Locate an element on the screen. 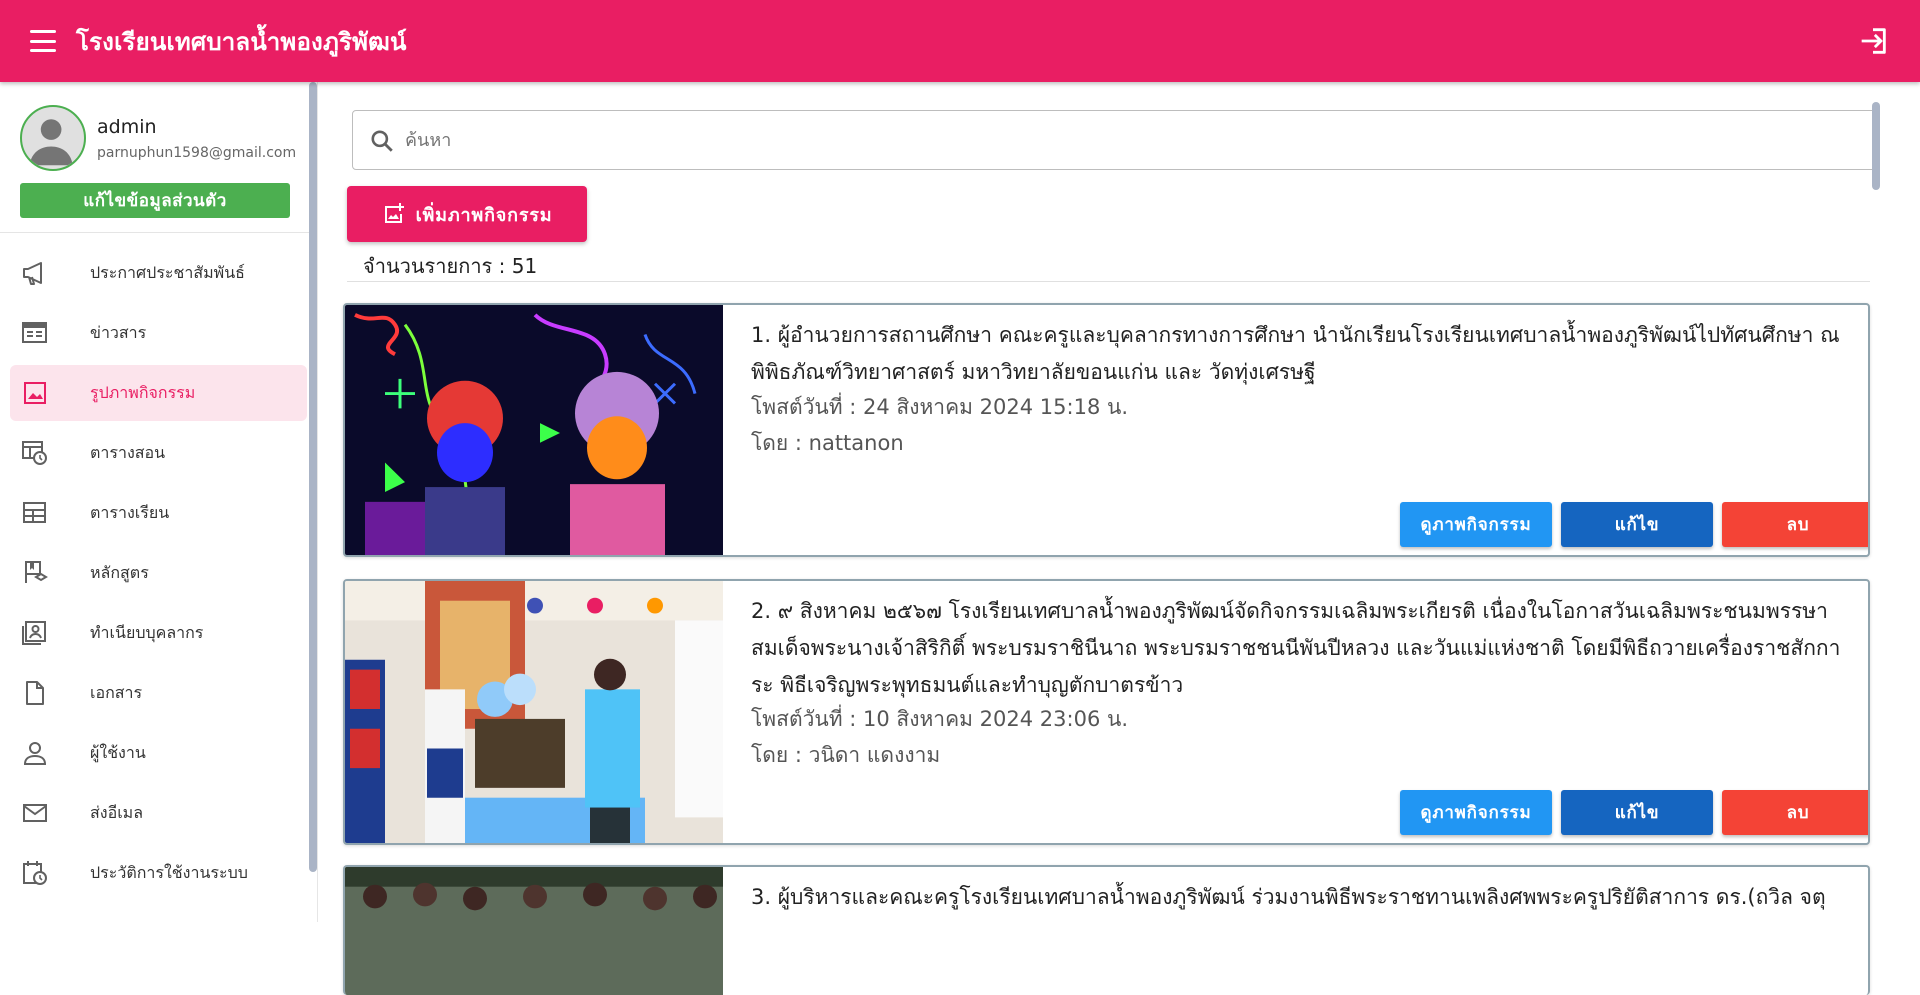 Image resolution: width=1920 pixels, height=995 pixels. logout-icon is located at coordinates (1873, 41).